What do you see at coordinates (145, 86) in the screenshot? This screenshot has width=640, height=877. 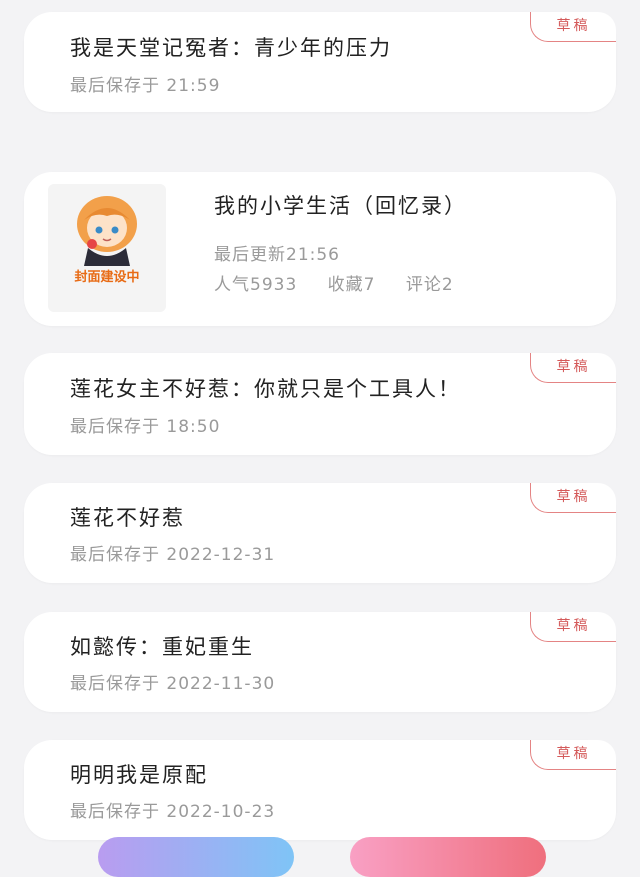 I see `draft-saved-time: 最后保存于 21:59` at bounding box center [145, 86].